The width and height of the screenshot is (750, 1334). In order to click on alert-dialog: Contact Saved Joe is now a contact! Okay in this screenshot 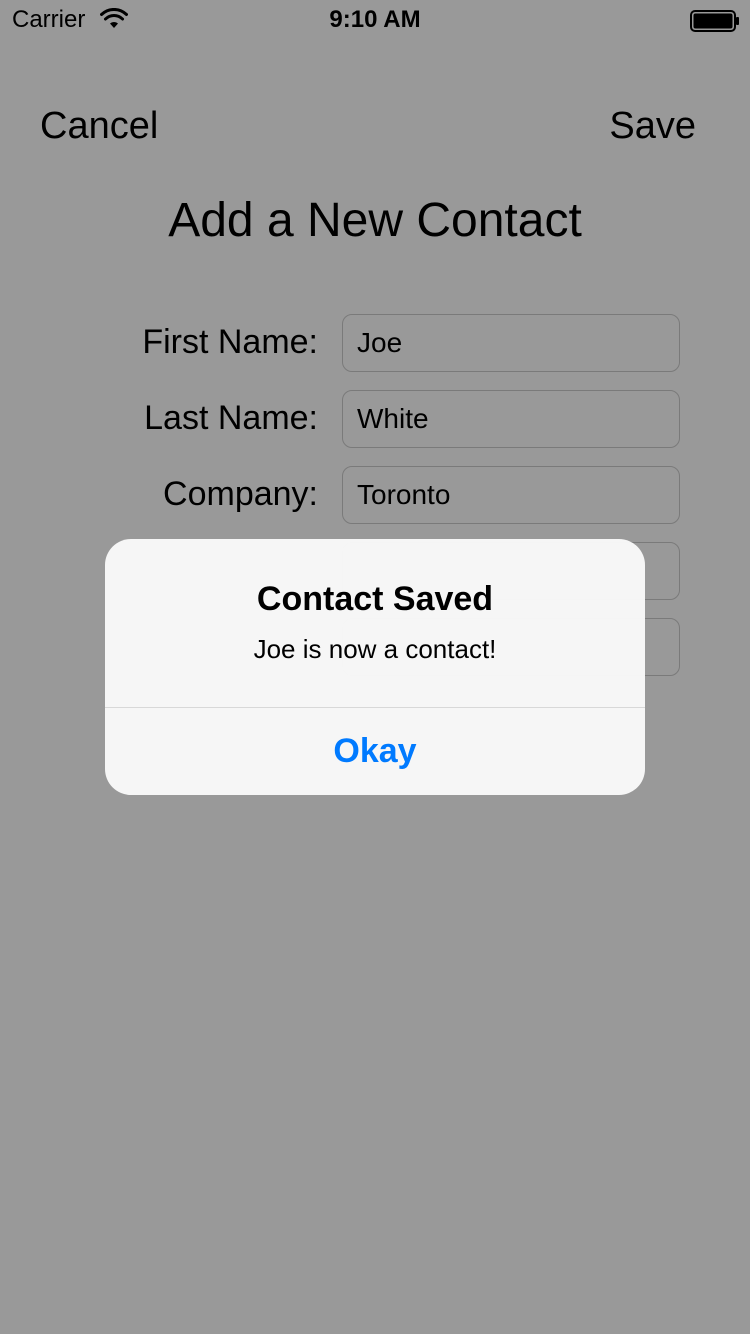, I will do `click(375, 667)`.